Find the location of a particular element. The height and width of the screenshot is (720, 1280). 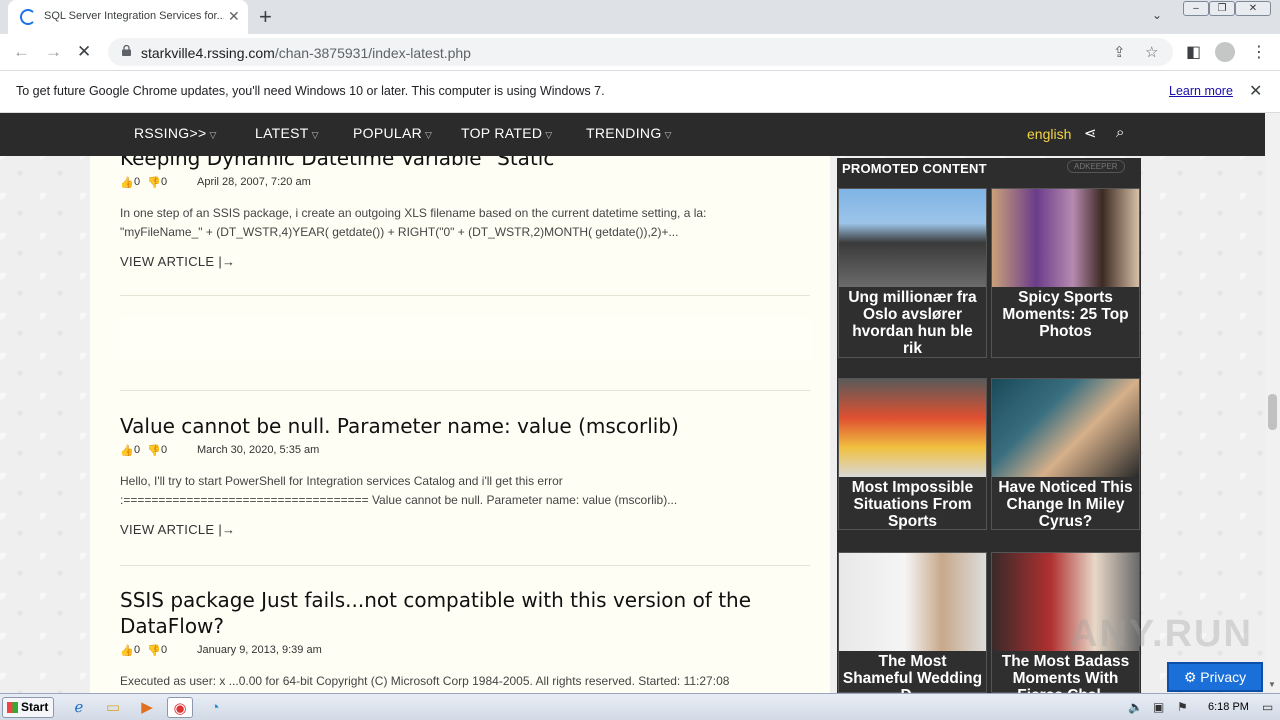

tab-close-icon: ✕ is located at coordinates (234, 16).